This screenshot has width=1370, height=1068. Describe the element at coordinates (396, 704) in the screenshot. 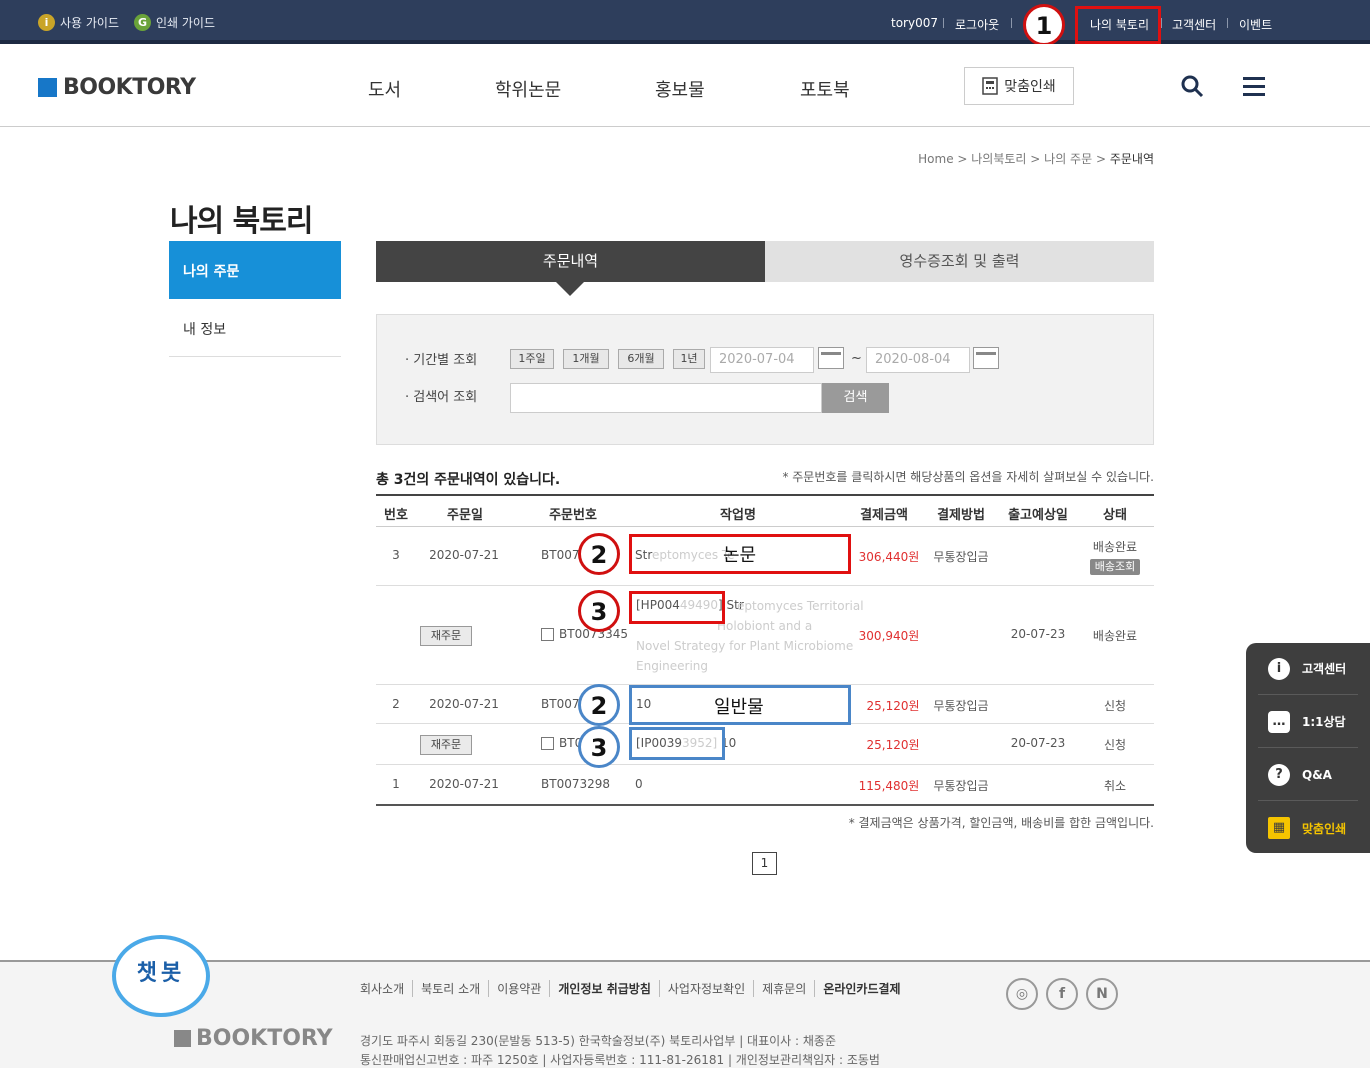

I see `row-no: 2` at that location.